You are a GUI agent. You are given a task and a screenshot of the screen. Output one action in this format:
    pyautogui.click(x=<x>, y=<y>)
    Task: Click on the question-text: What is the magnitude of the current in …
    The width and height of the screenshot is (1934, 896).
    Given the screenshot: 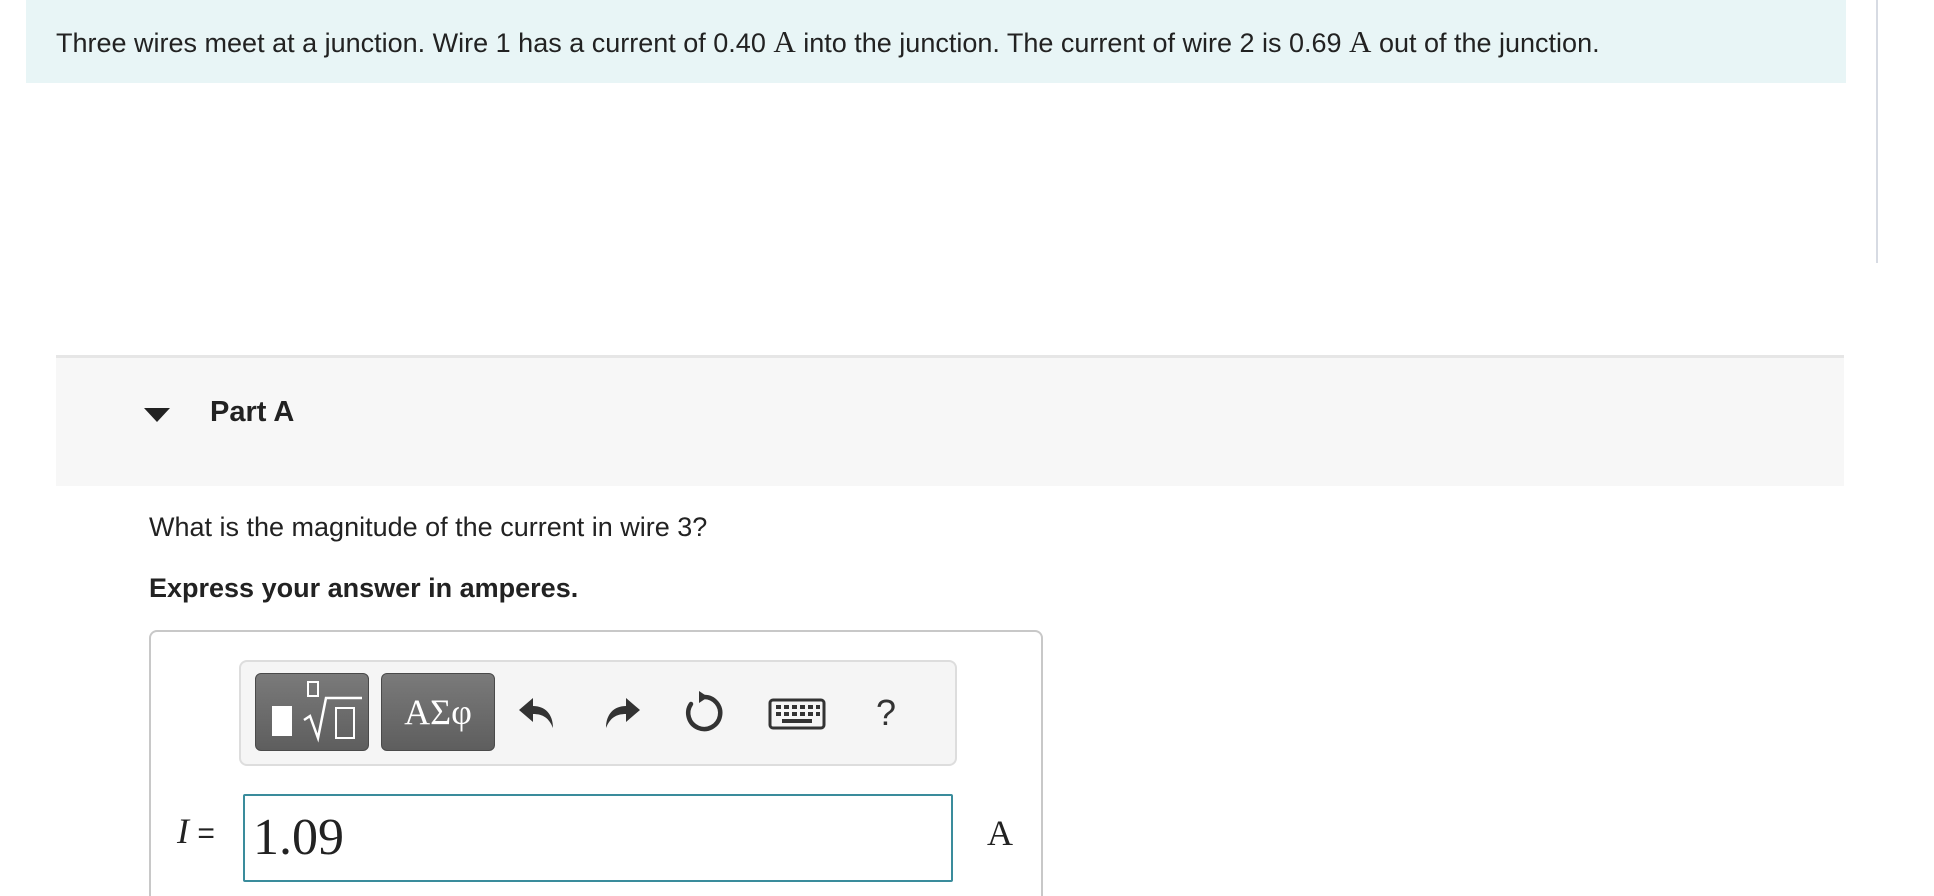 What is the action you would take?
    pyautogui.click(x=428, y=527)
    